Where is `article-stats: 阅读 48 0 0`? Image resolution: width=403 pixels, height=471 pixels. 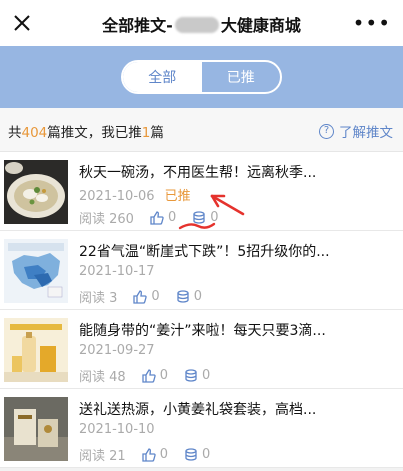 article-stats: 阅读 48 0 0 is located at coordinates (152, 375).